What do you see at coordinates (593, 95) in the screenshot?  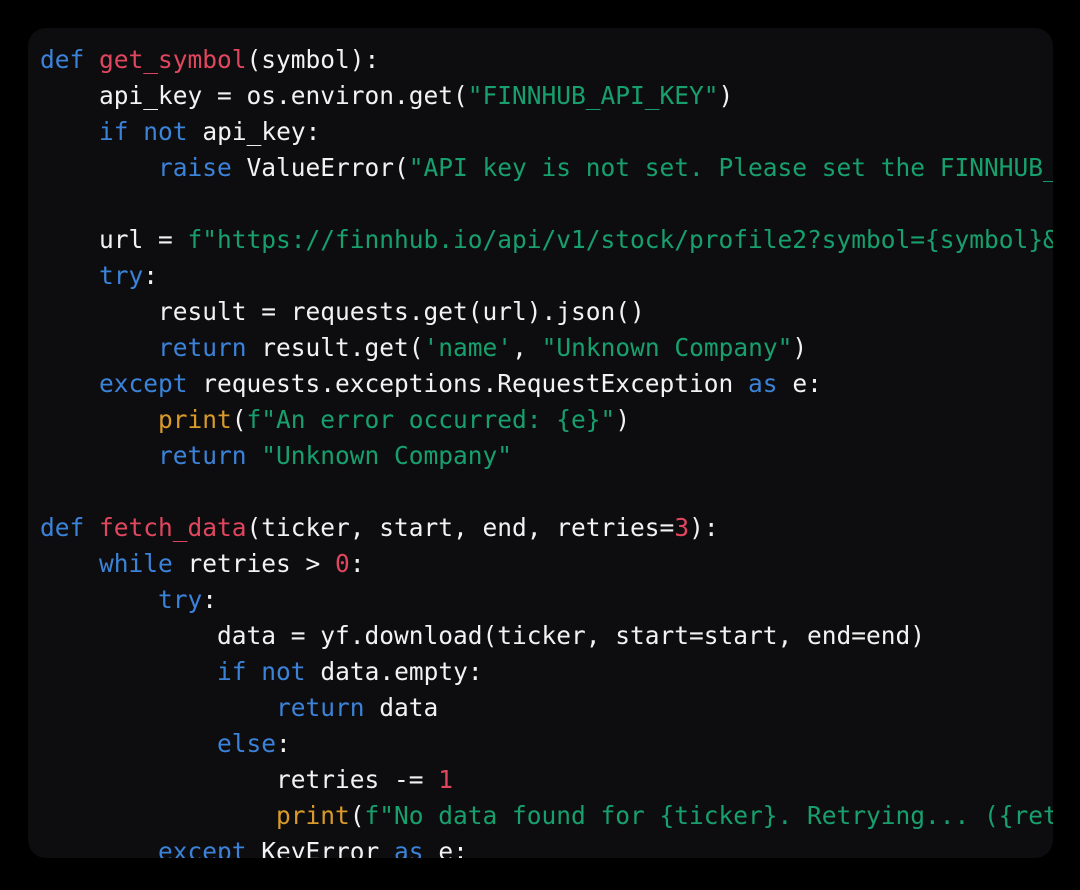 I see `code-token: "FINNHUB_API_KEY"` at bounding box center [593, 95].